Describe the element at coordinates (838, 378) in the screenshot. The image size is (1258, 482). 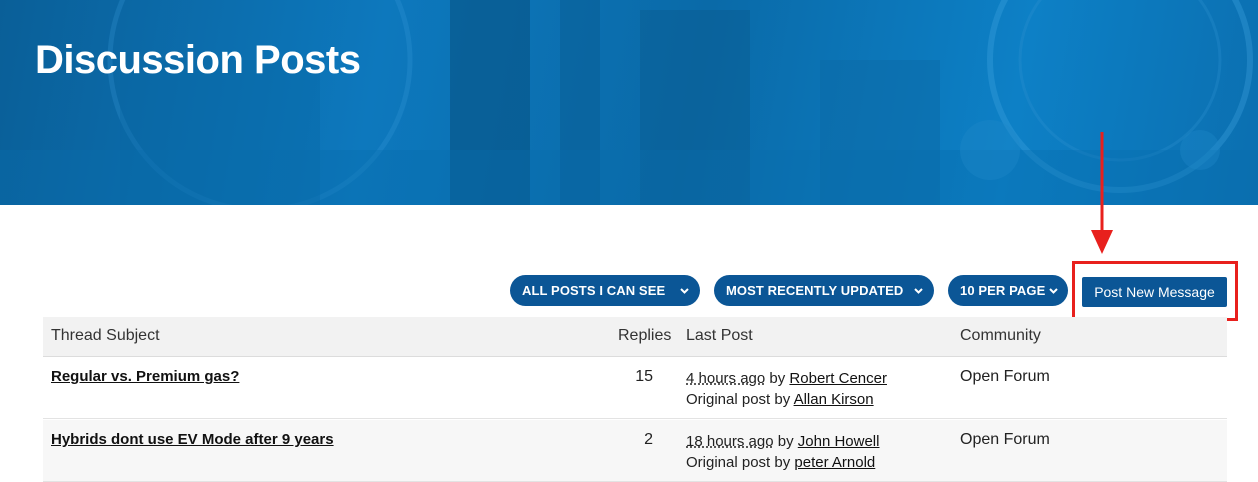
I see `last-post-author-link: Robert Cencer` at that location.